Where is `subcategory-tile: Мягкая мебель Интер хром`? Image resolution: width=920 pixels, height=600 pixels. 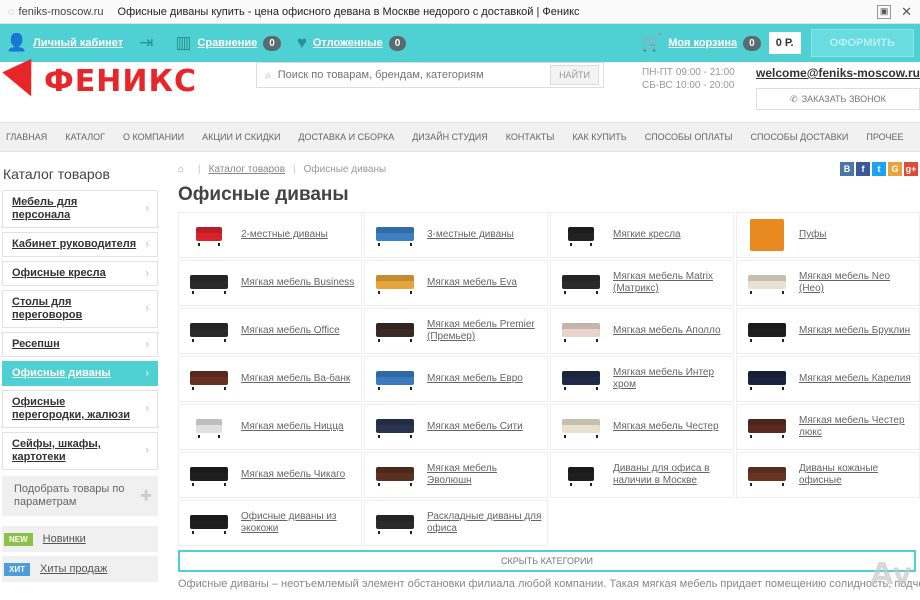 subcategory-tile: Мягкая мебель Интер хром is located at coordinates (642, 379).